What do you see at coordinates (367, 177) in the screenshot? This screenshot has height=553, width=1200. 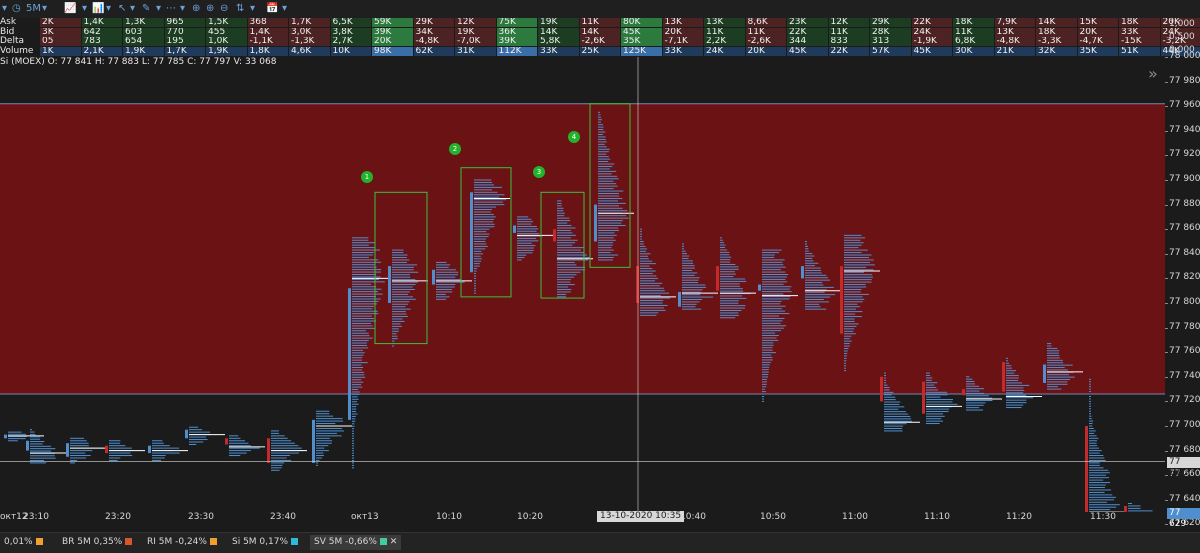 I see `annotation-marker-1: 1` at bounding box center [367, 177].